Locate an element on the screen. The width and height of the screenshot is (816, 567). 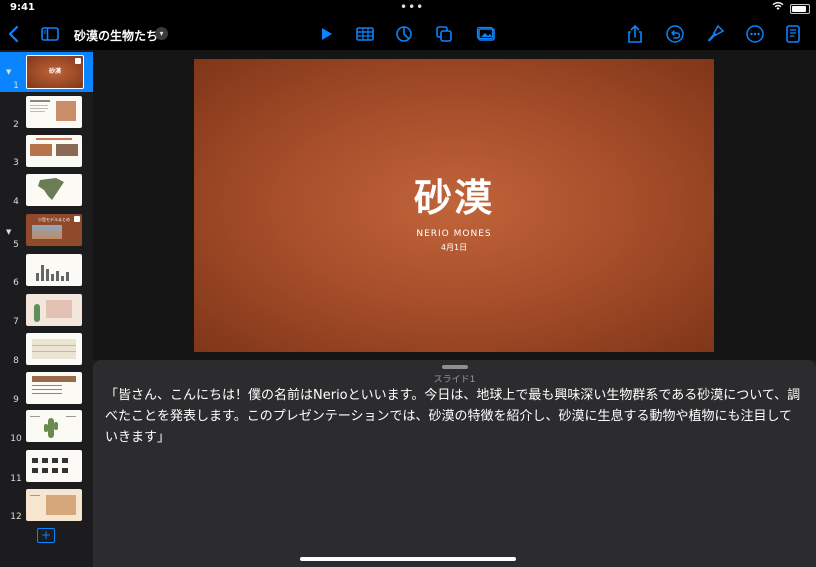
slide-number: 8 is located at coordinates (16, 361).